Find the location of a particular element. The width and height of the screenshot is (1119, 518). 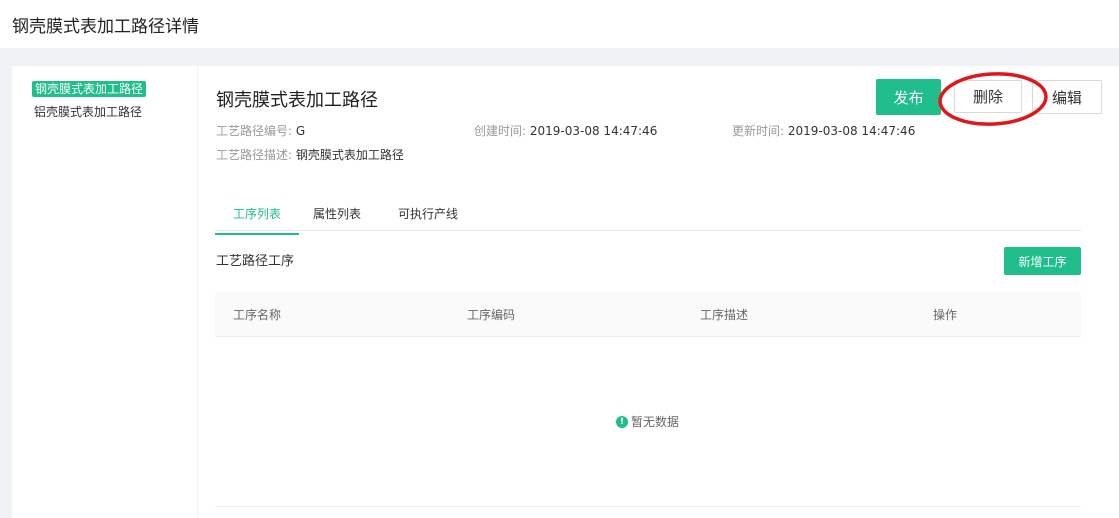

delete-button: 删除 is located at coordinates (988, 96).